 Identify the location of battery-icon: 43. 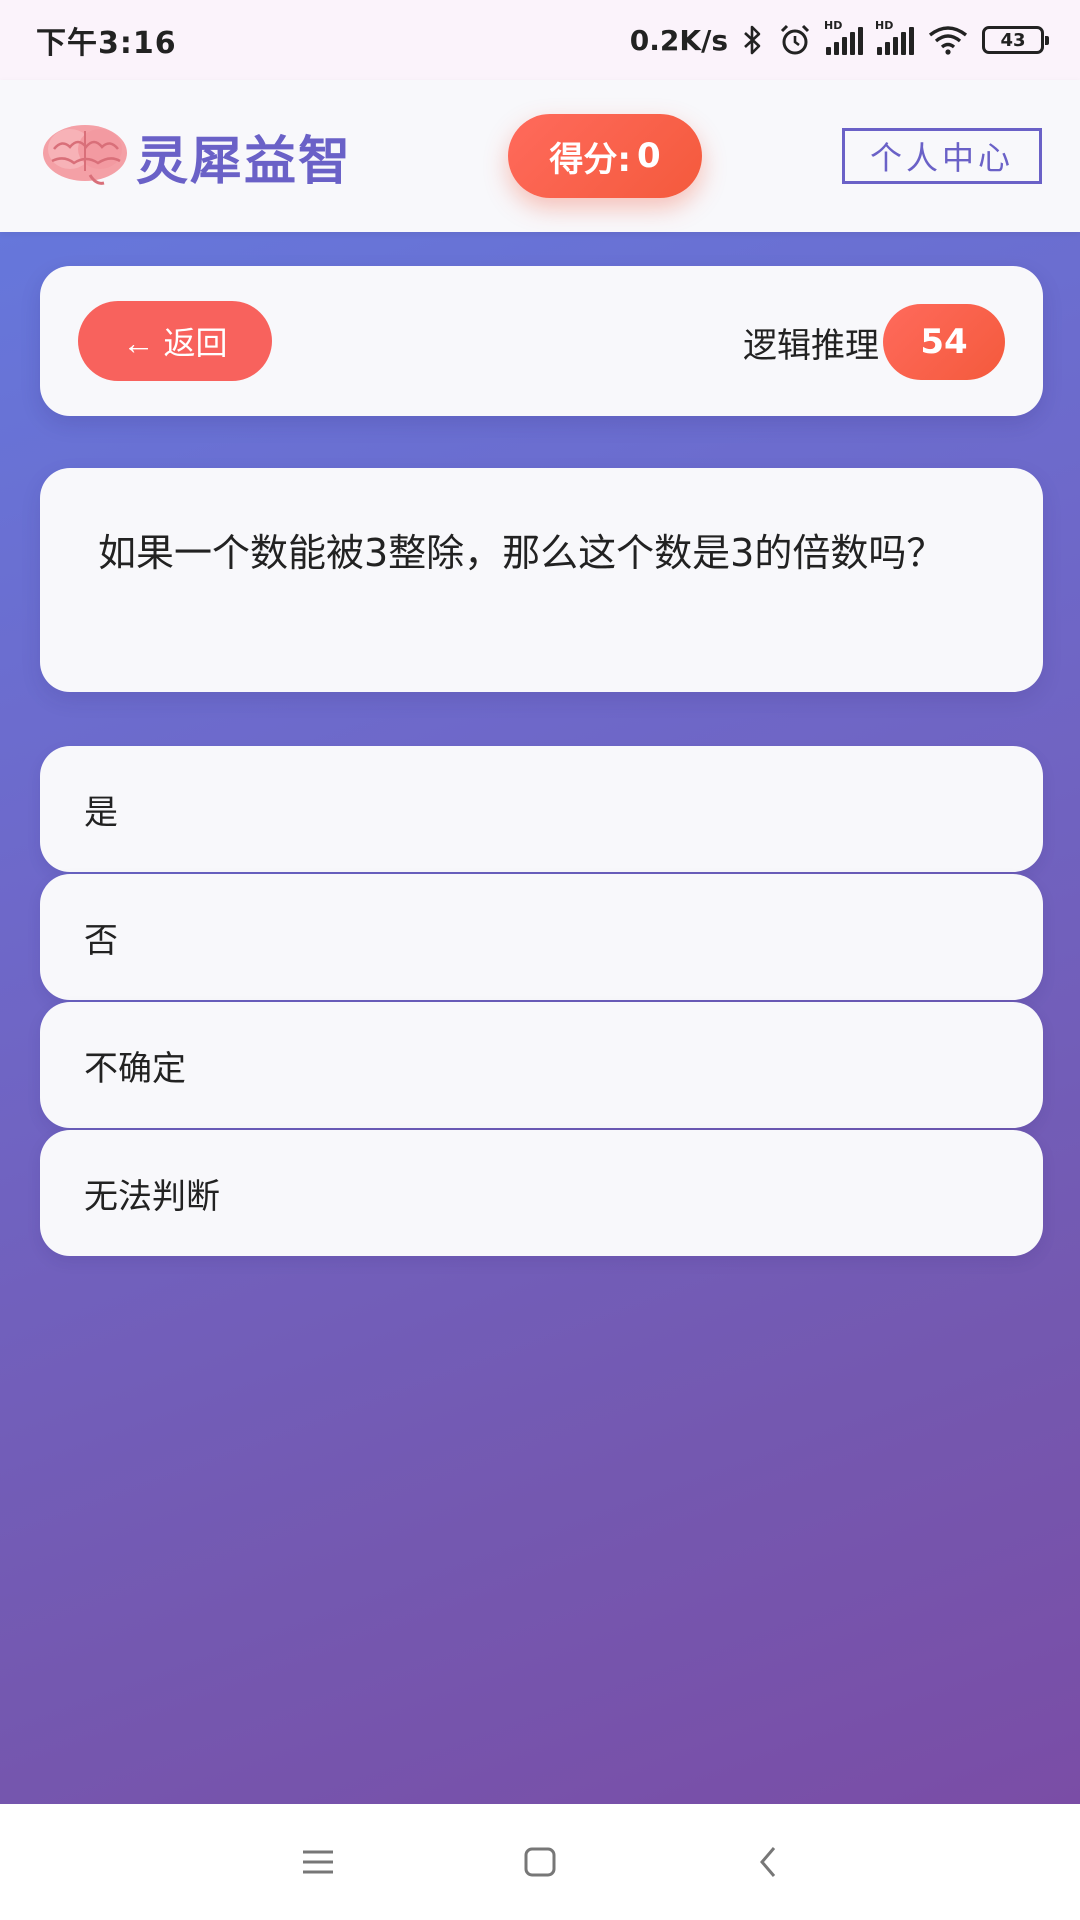
(1015, 40).